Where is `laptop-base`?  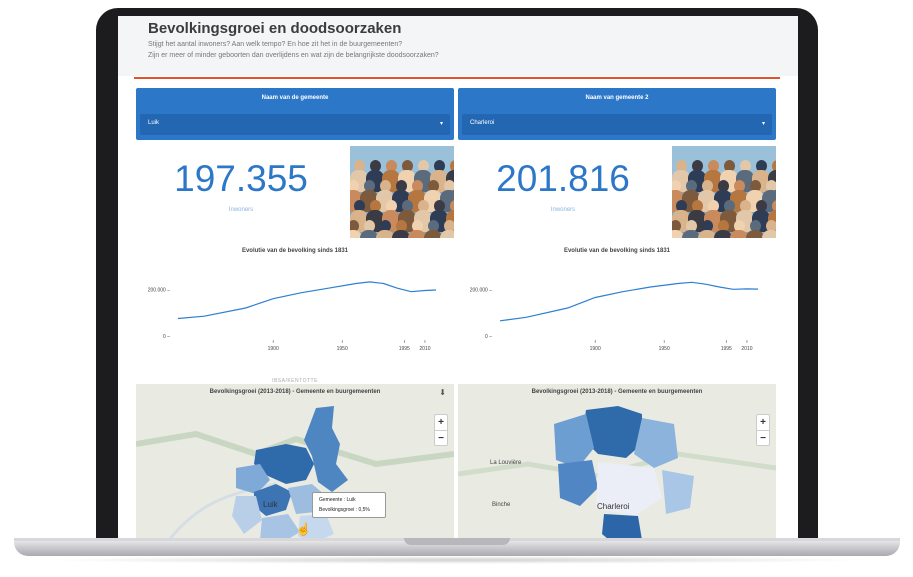
laptop-base is located at coordinates (457, 547).